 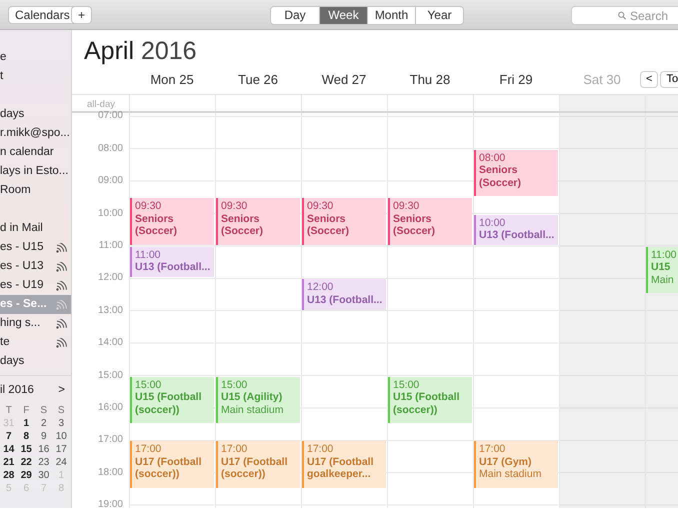 What do you see at coordinates (35, 247) in the screenshot?
I see `calendar-list-item: es - U15` at bounding box center [35, 247].